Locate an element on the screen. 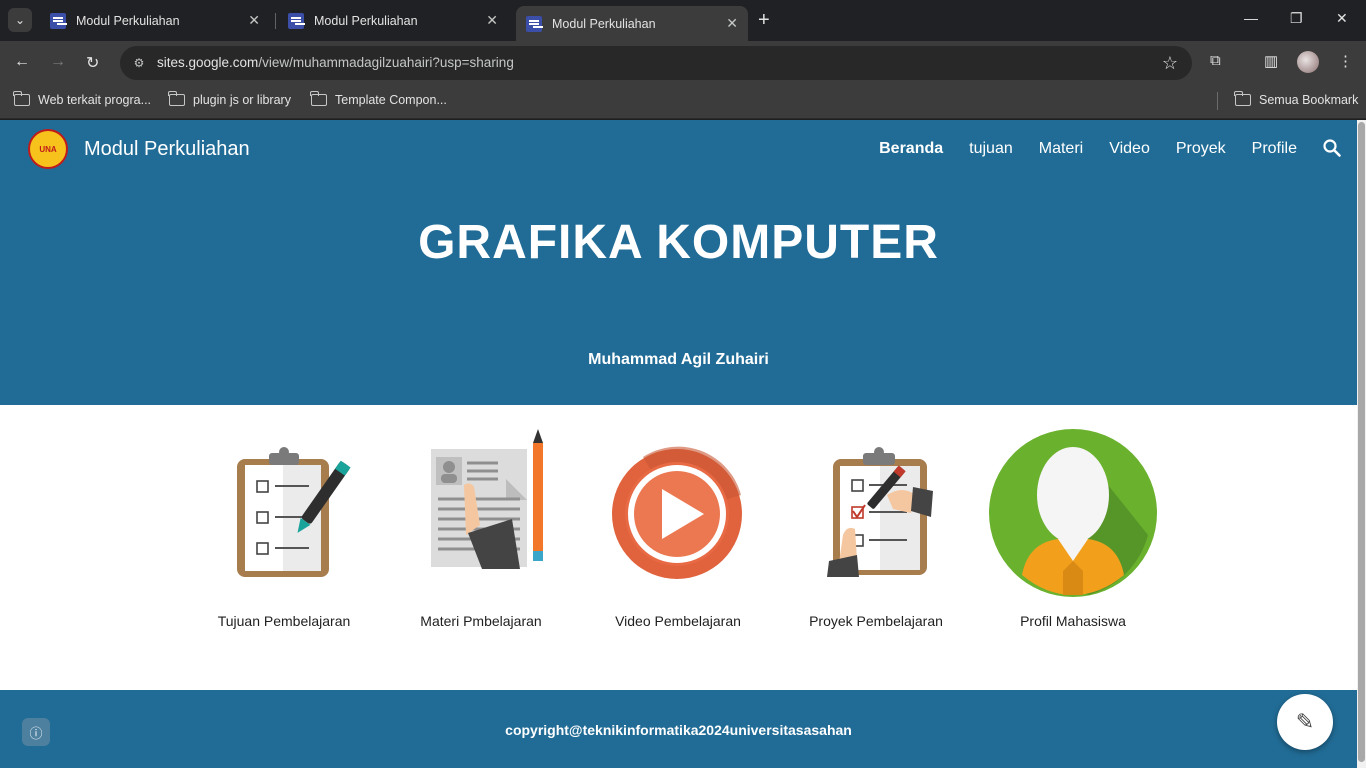  extensions-icon: ⧉ is located at coordinates (1215, 60).